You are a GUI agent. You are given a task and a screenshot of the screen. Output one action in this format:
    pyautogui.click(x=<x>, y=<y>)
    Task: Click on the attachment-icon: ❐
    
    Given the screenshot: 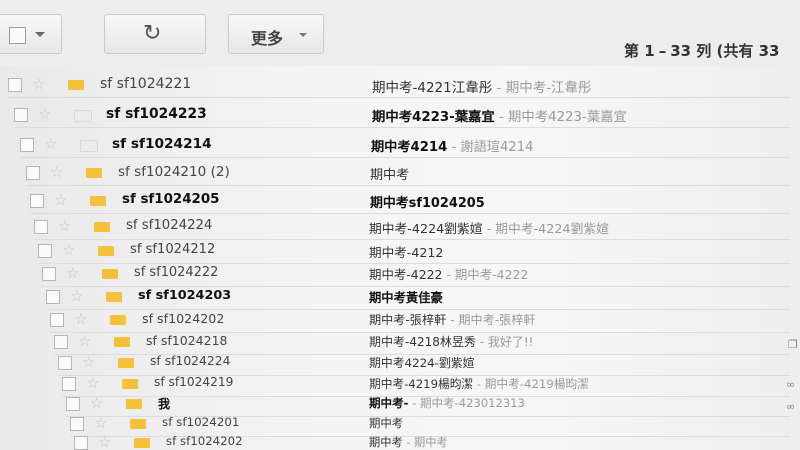 What is the action you would take?
    pyautogui.click(x=793, y=344)
    